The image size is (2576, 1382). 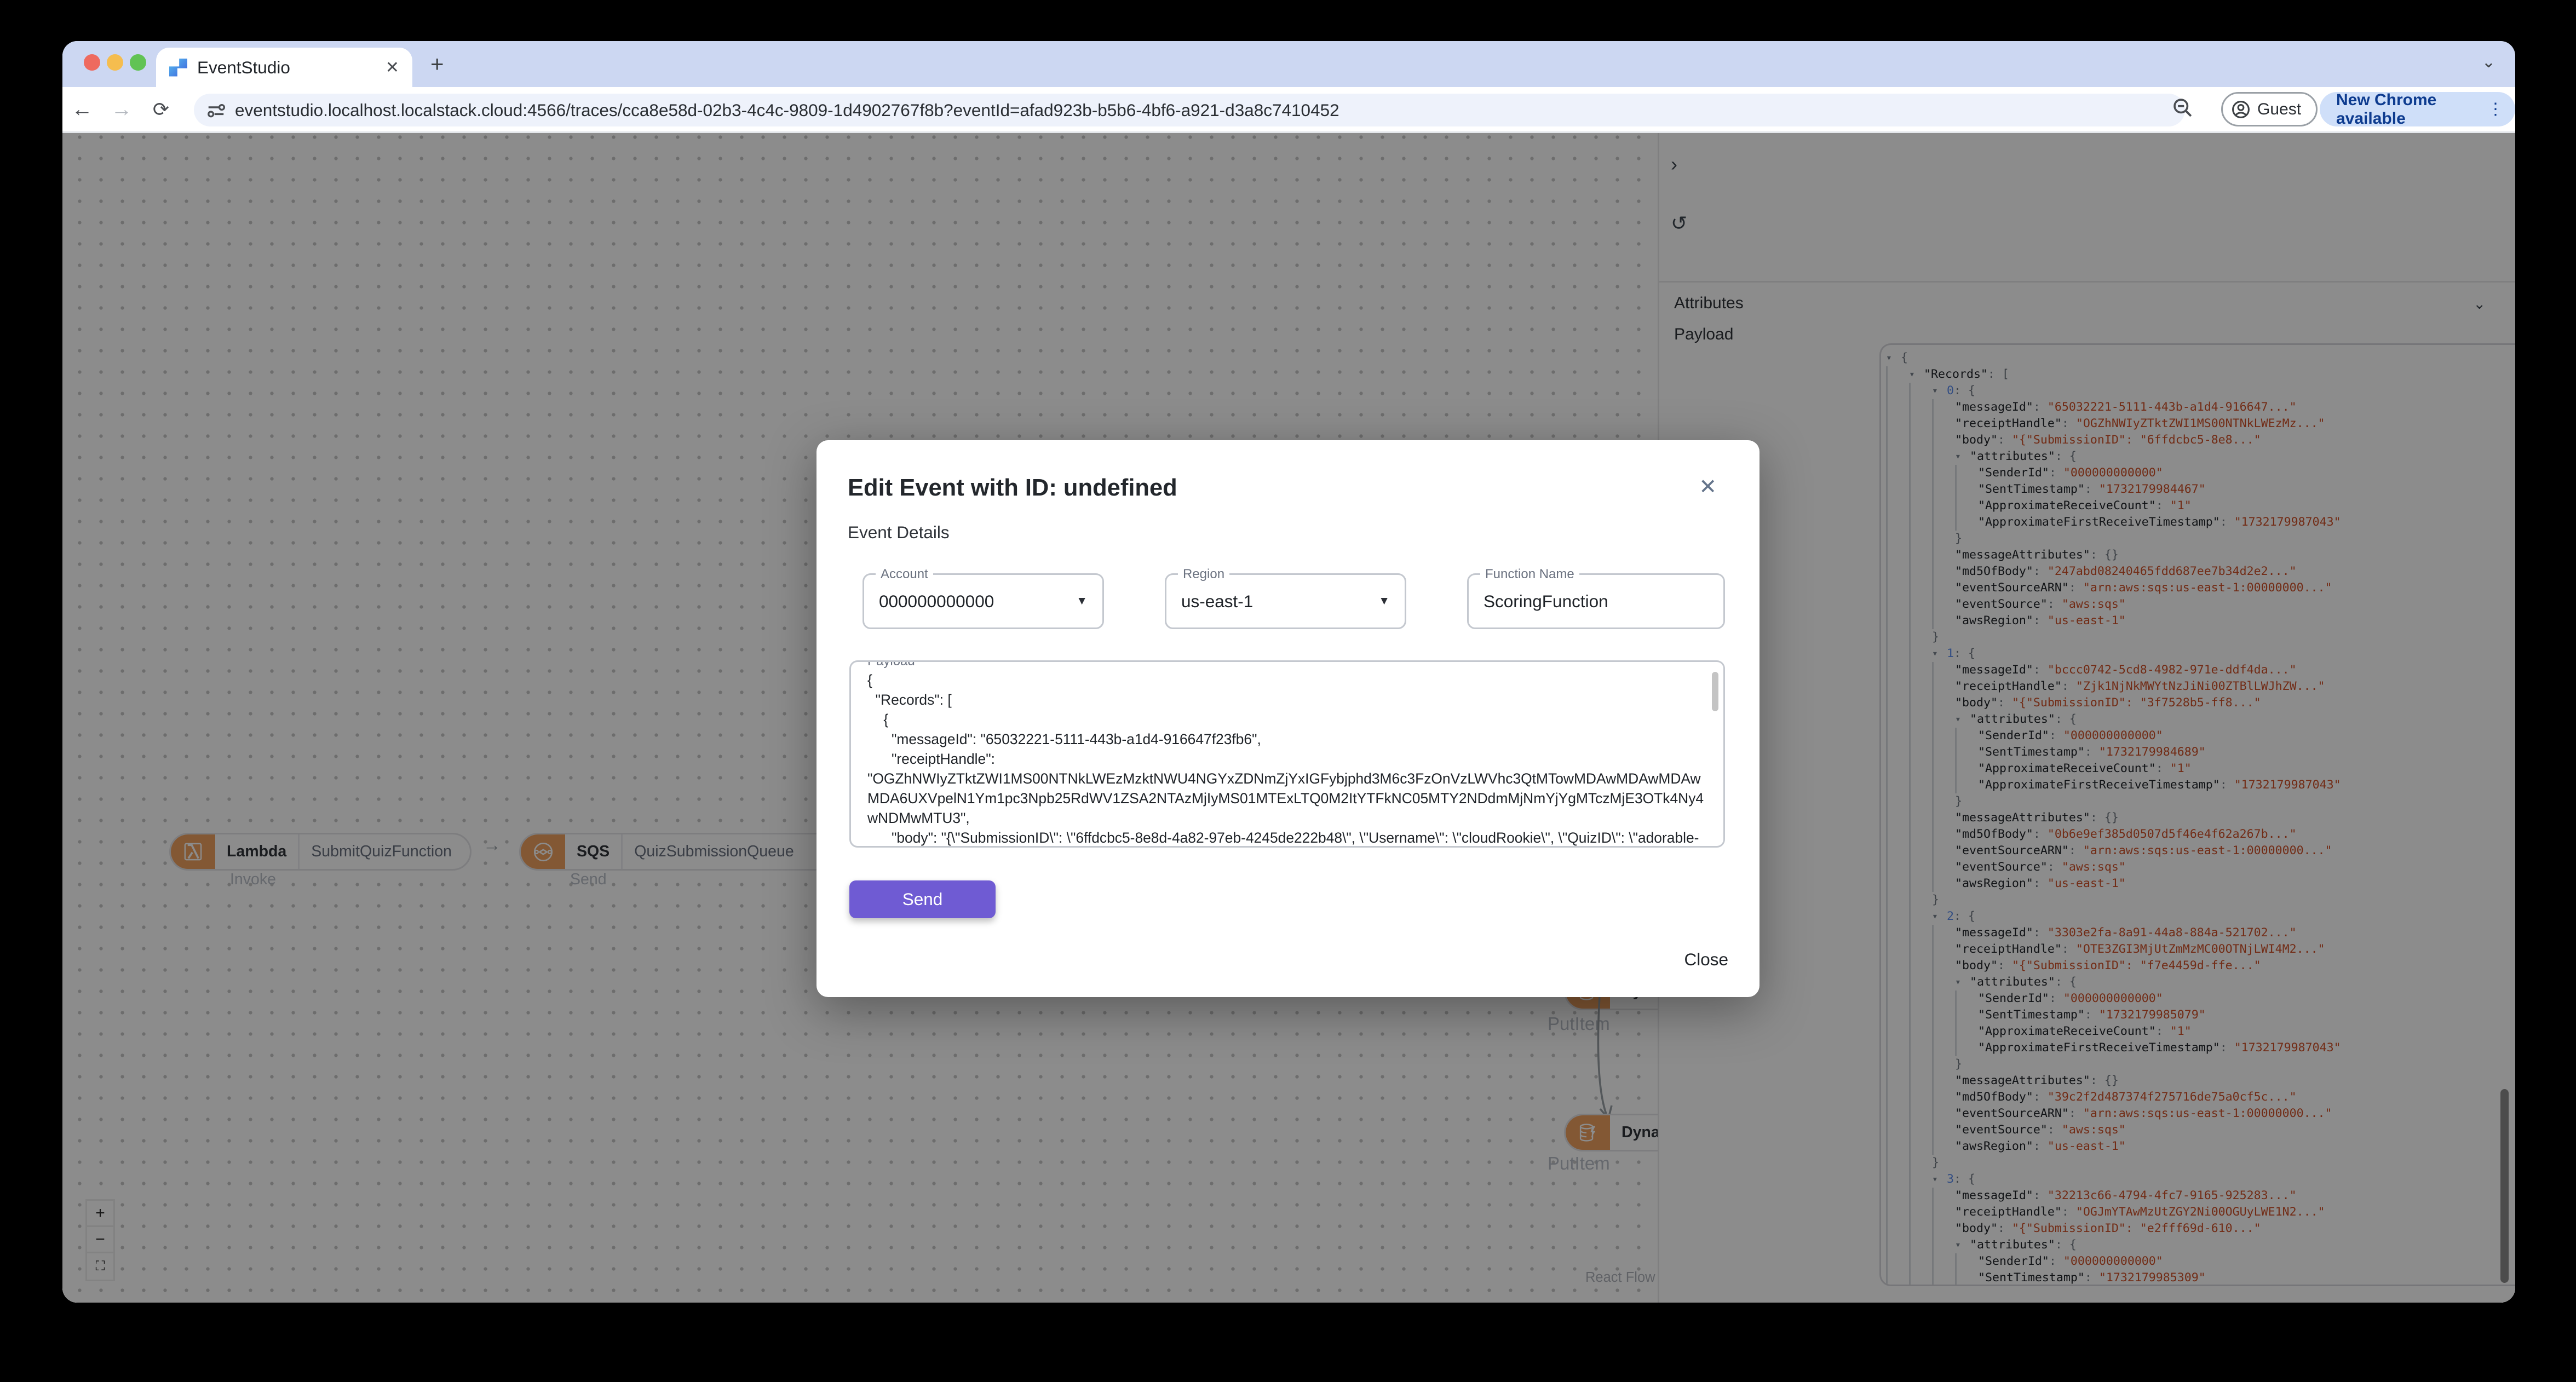 I want to click on window-zoom-button, so click(x=138, y=62).